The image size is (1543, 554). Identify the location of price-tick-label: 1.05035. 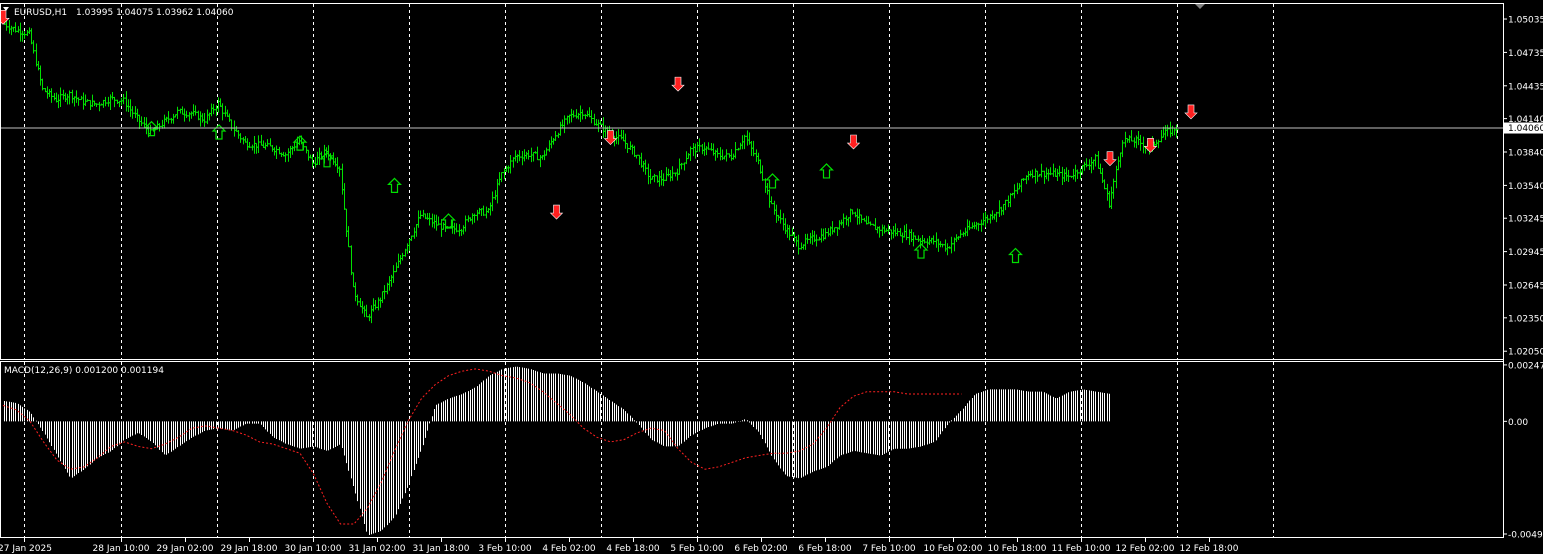
(1525, 21).